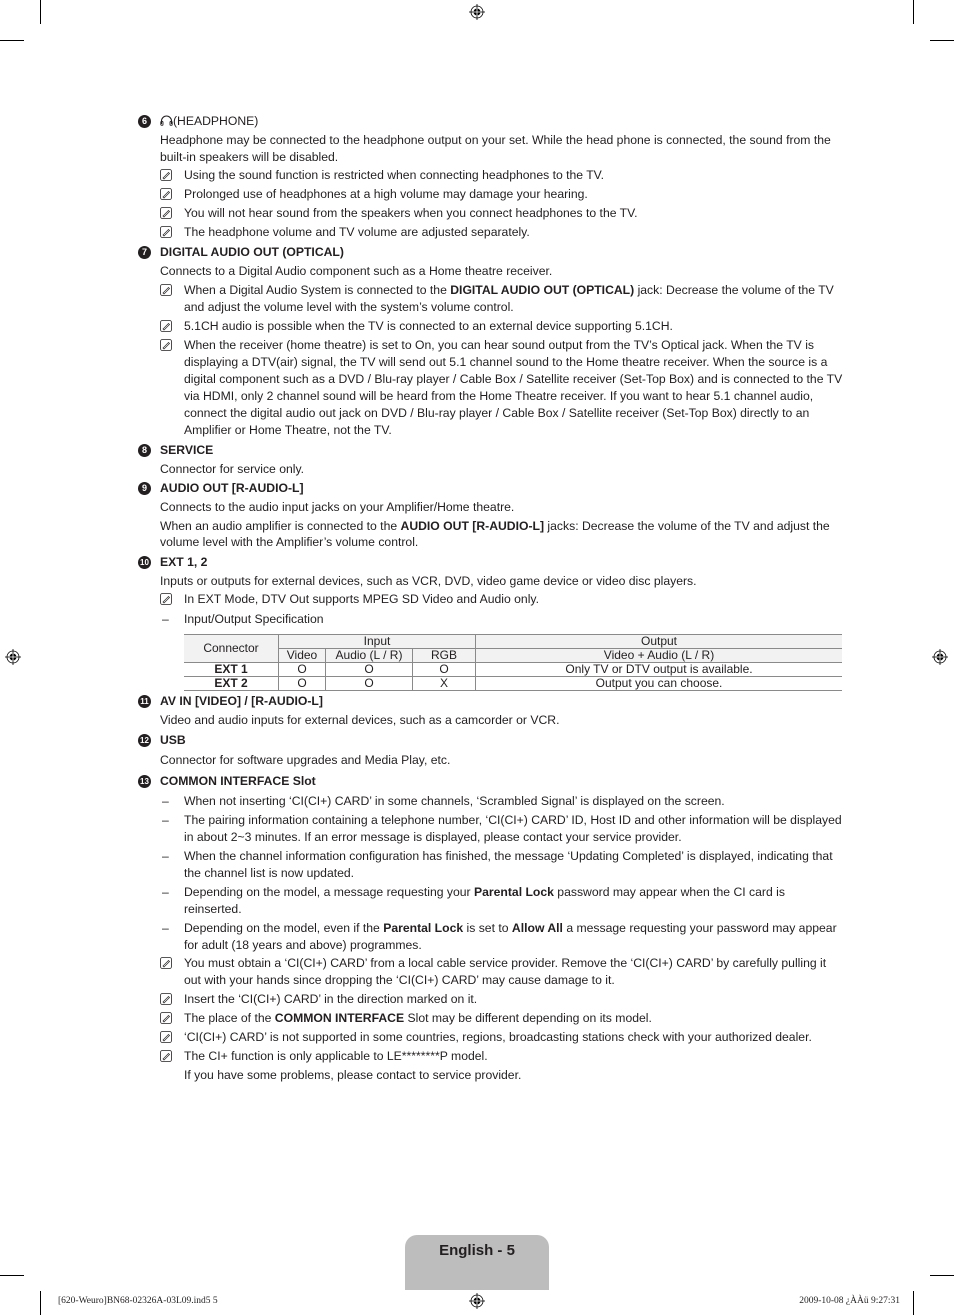 This screenshot has width=954, height=1315. I want to click on section-heading-audio-out: 9 AUDIO OUT [R-AUDIO-L], so click(491, 488).